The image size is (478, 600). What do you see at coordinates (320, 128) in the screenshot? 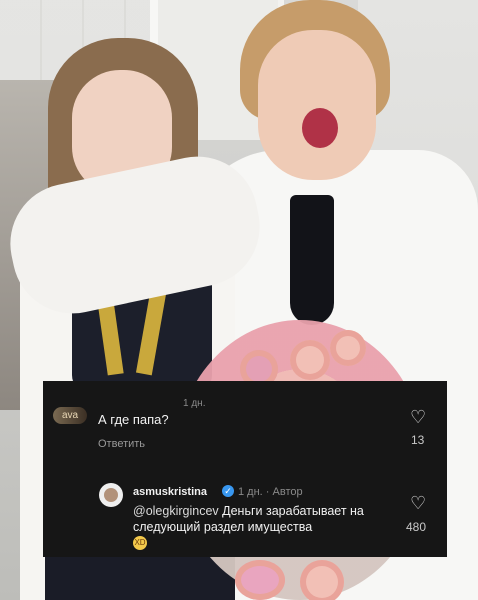
I see `woman-mouth` at bounding box center [320, 128].